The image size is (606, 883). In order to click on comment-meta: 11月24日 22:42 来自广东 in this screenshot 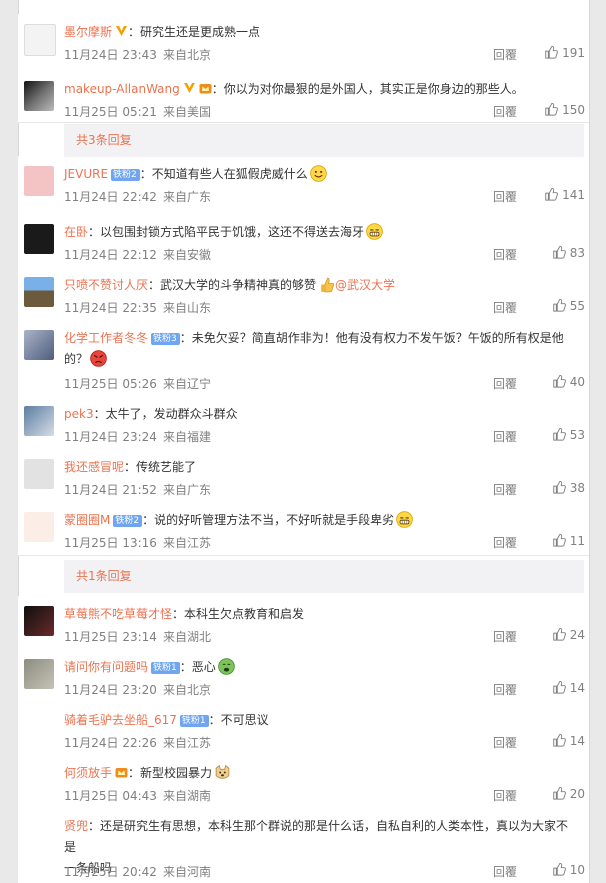, I will do `click(137, 196)`.